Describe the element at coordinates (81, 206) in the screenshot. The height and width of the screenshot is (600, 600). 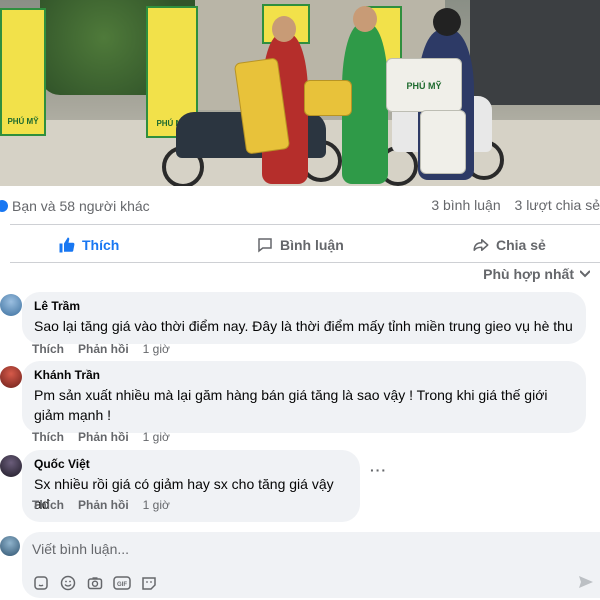
I see `reactions-summary: Bạn và 58 người khác` at that location.